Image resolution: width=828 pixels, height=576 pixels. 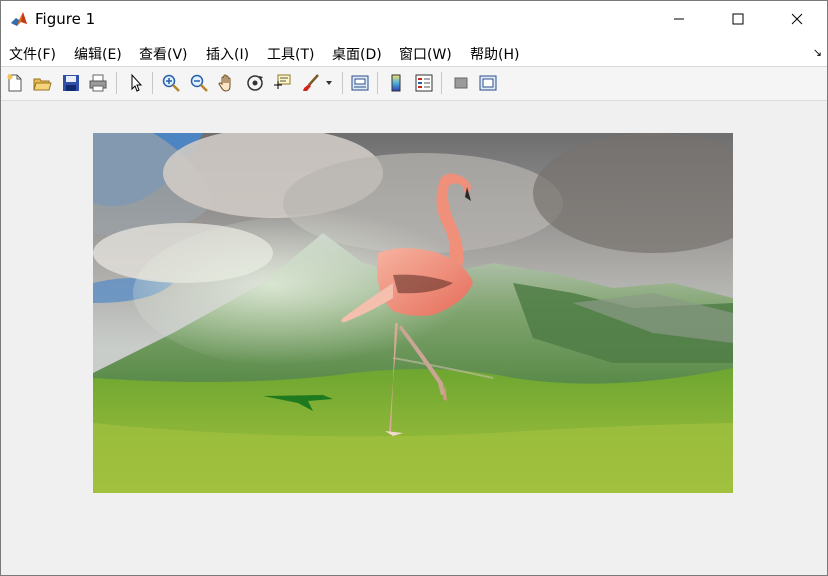 I want to click on show-plot-tools-icon, so click(x=488, y=83).